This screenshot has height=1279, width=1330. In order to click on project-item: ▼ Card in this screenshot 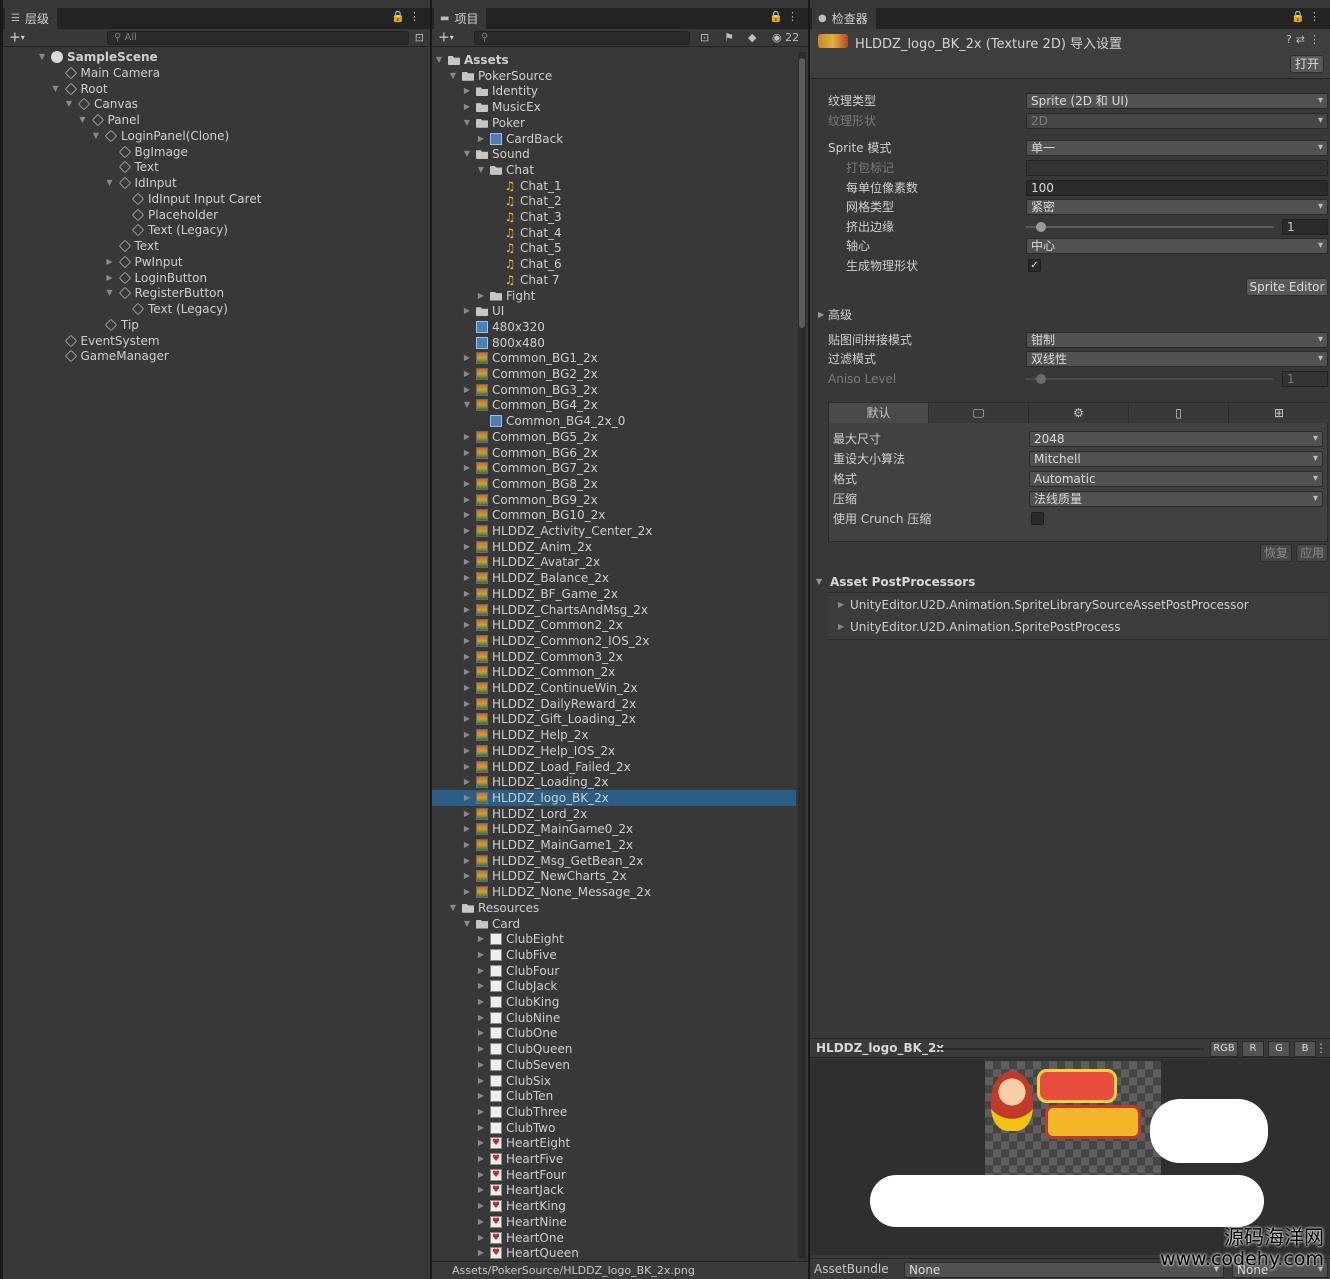, I will do `click(614, 924)`.